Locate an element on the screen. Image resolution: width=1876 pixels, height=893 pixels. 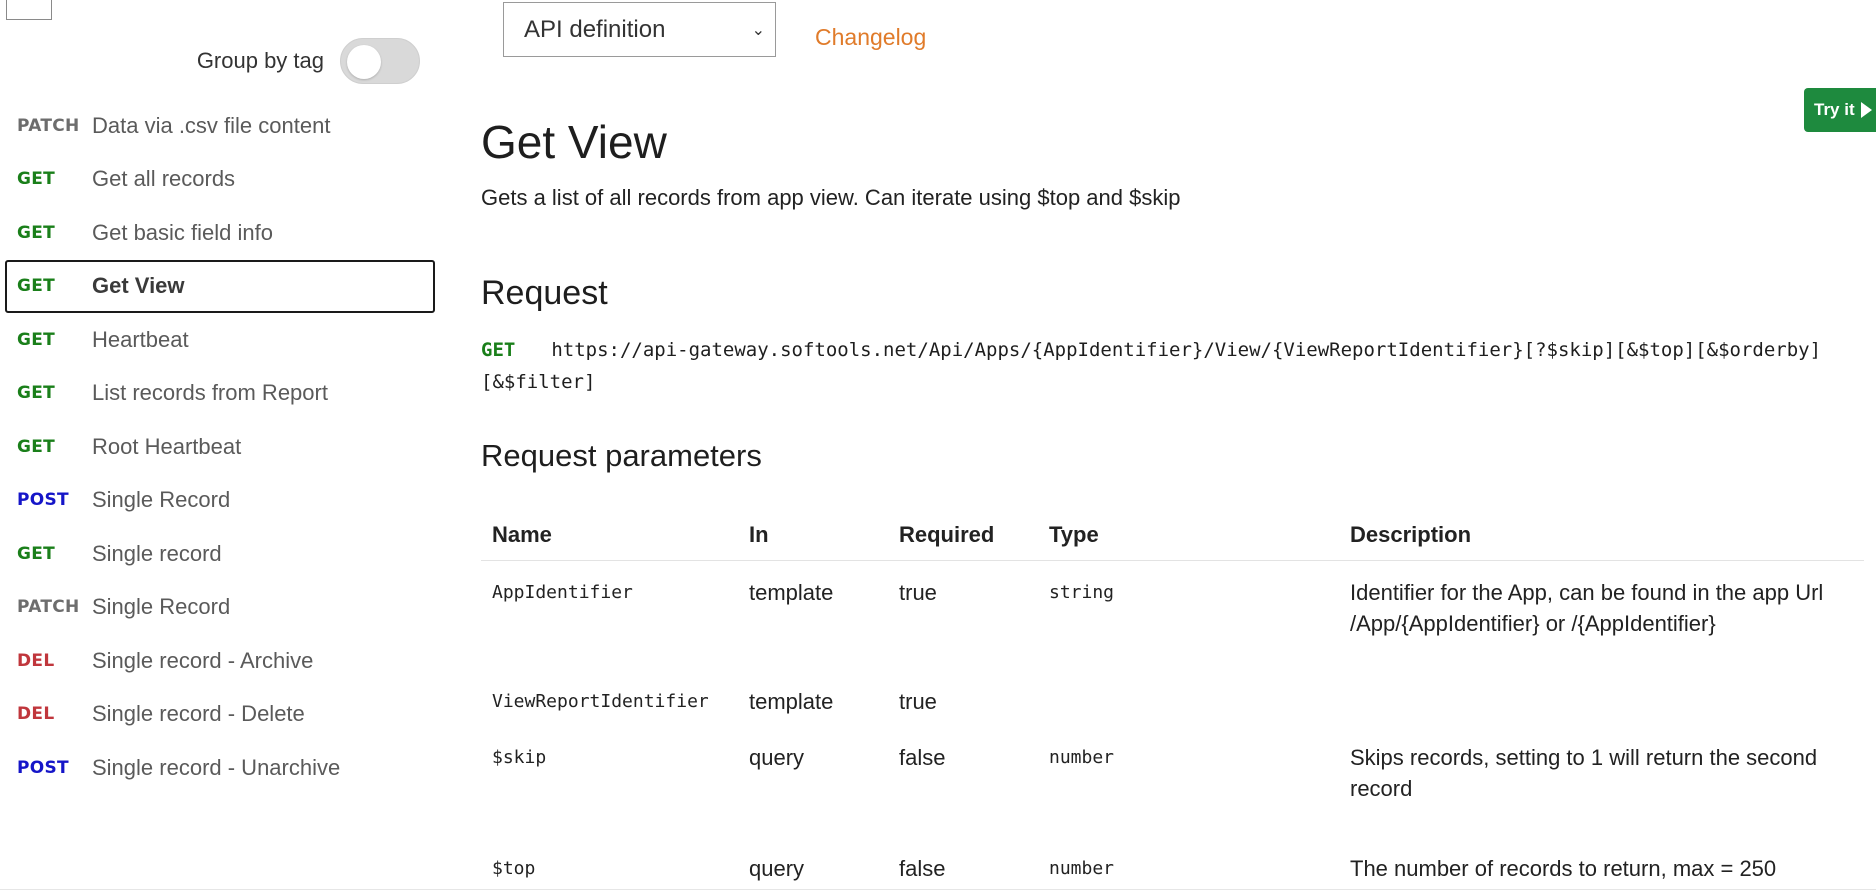
operation-name: Data via .csv file content is located at coordinates (211, 125).